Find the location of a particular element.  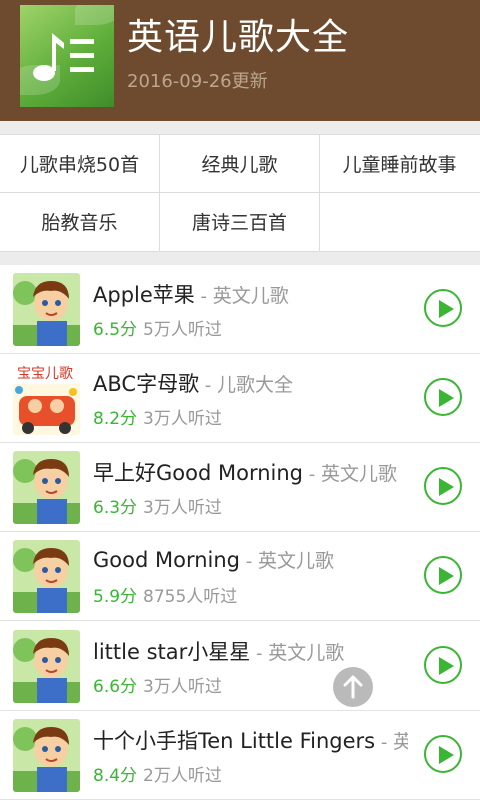

song-title-line: little star小星星 - 英文儿歌 is located at coordinates (250, 651).